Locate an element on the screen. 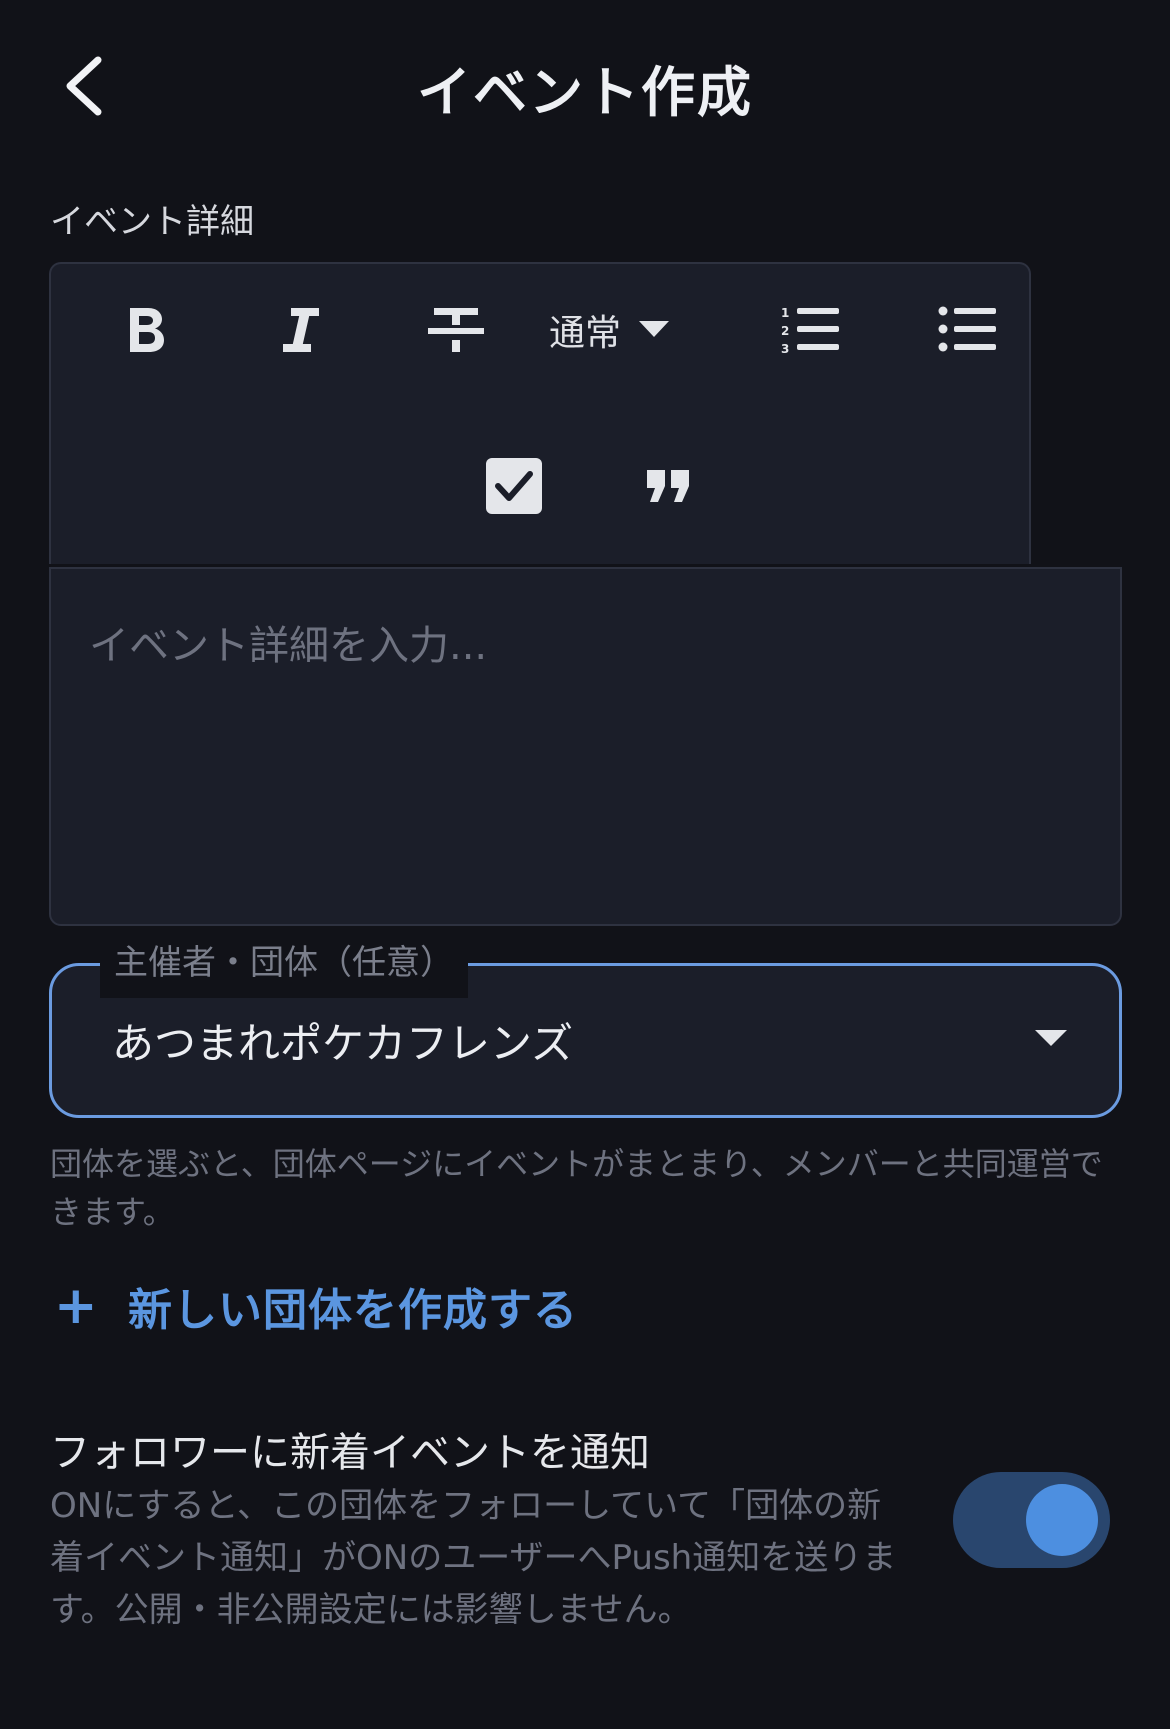 This screenshot has height=1729, width=1170. rich-text-toolbar: 通常 1 2 3 is located at coordinates (540, 413).